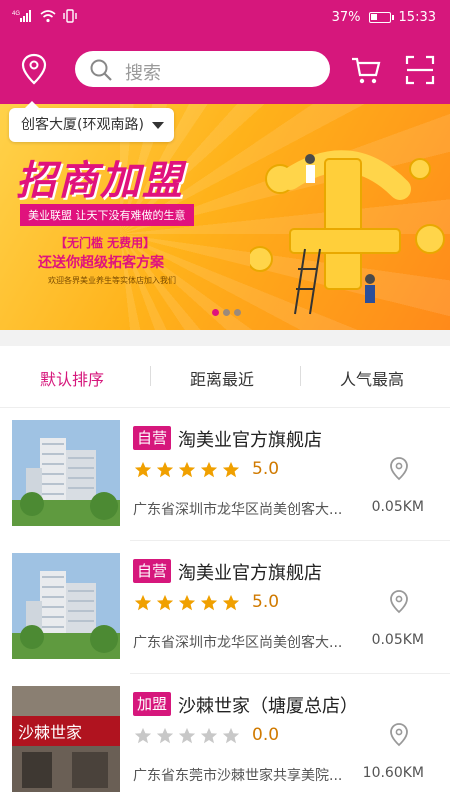 The width and height of the screenshot is (450, 800). I want to click on banner-pagination, so click(226, 312).